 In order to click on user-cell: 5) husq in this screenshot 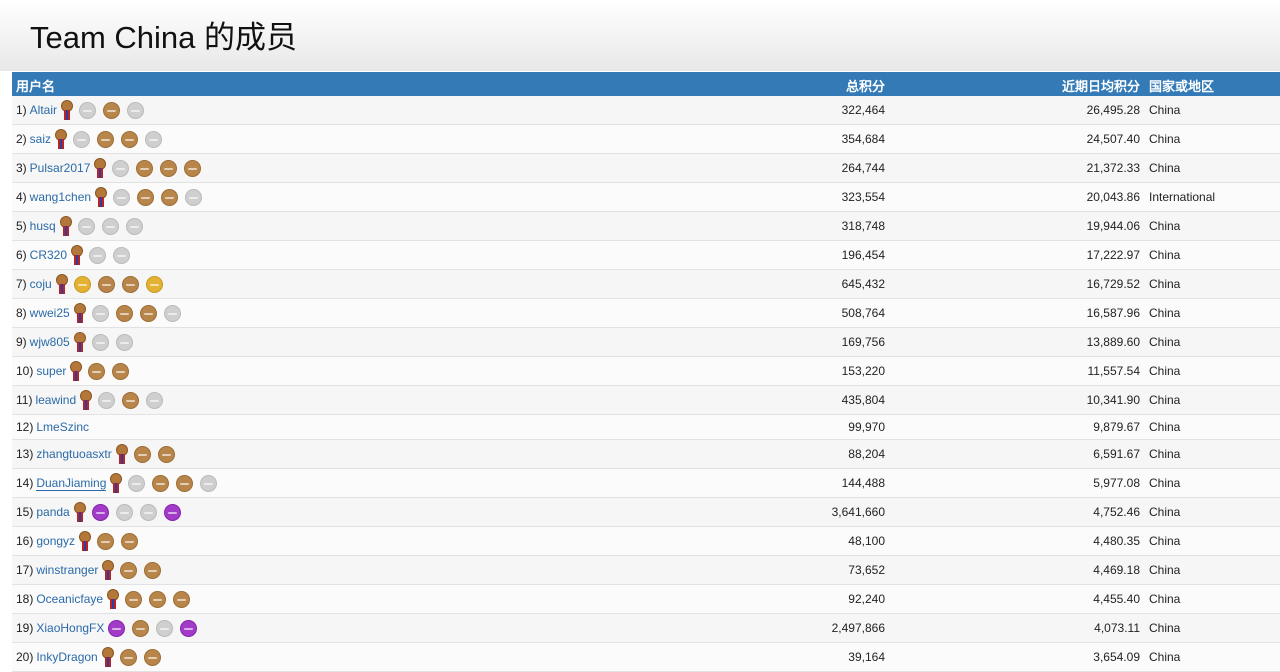, I will do `click(83, 226)`.